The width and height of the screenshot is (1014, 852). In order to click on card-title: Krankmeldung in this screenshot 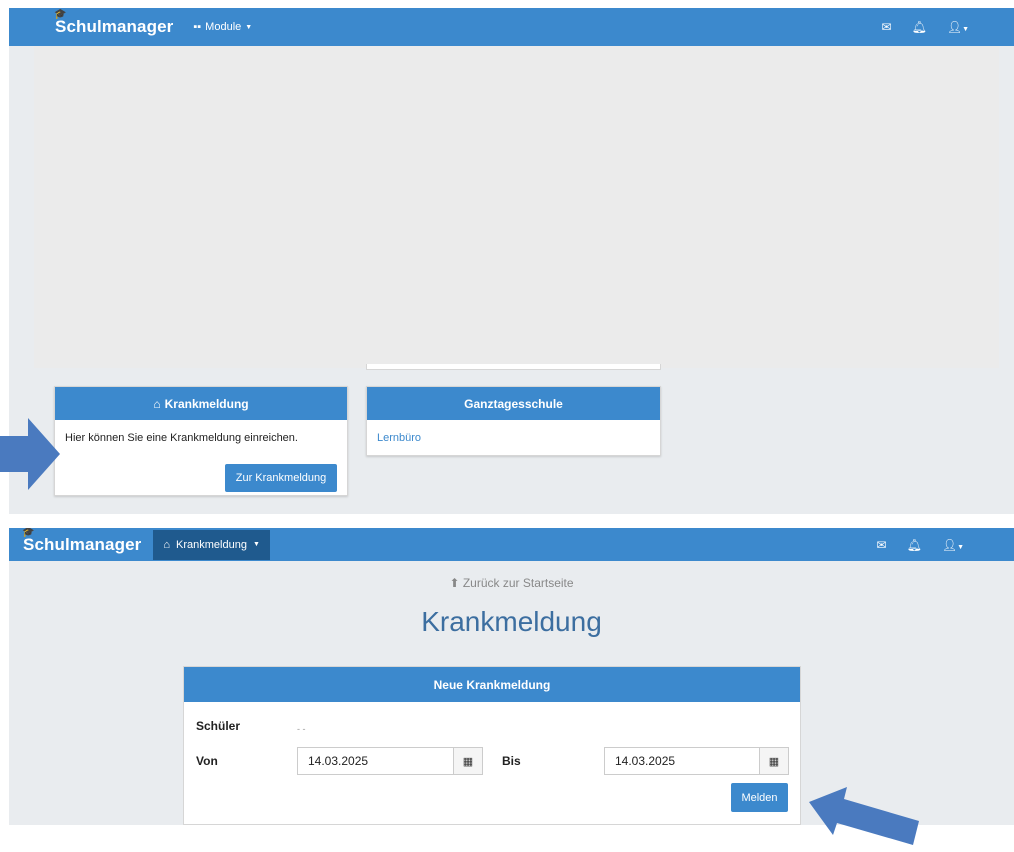, I will do `click(206, 403)`.